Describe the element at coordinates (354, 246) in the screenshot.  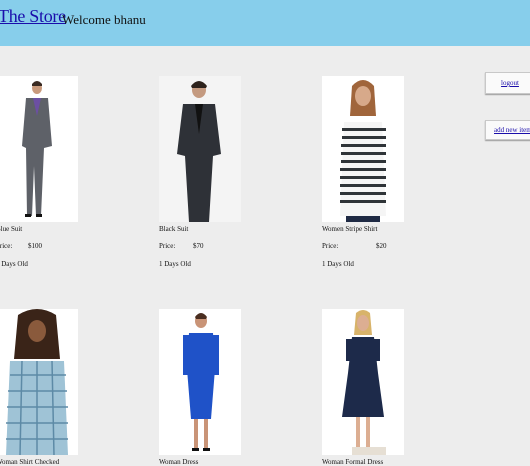
I see `product-price-row: Price: $20` at that location.